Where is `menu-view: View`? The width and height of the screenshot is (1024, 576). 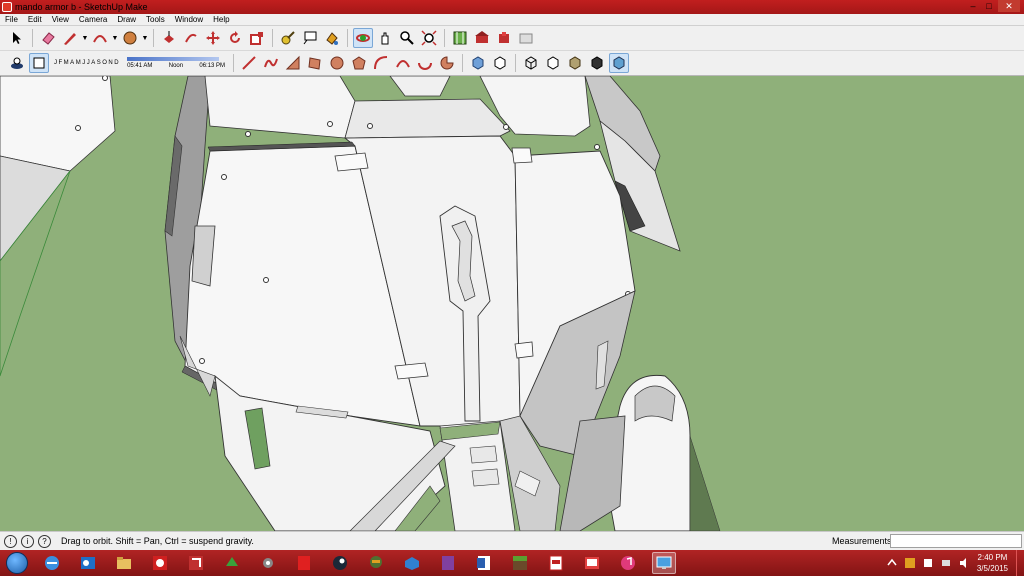 menu-view: View is located at coordinates (60, 19).